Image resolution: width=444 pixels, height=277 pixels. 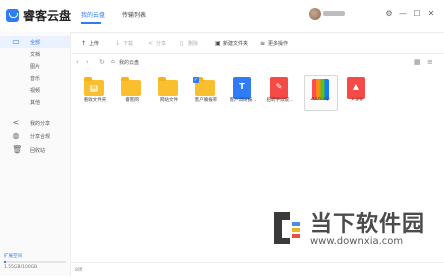 What do you see at coordinates (77, 62) in the screenshot?
I see `back-arrow-icon: ‹` at bounding box center [77, 62].